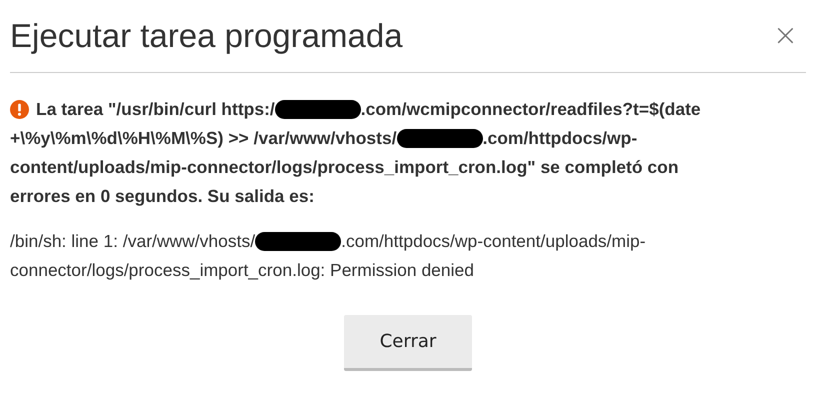  What do you see at coordinates (133, 241) in the screenshot?
I see `output-text: /bin/sh: line 1: /var/www/vhosts/` at bounding box center [133, 241].